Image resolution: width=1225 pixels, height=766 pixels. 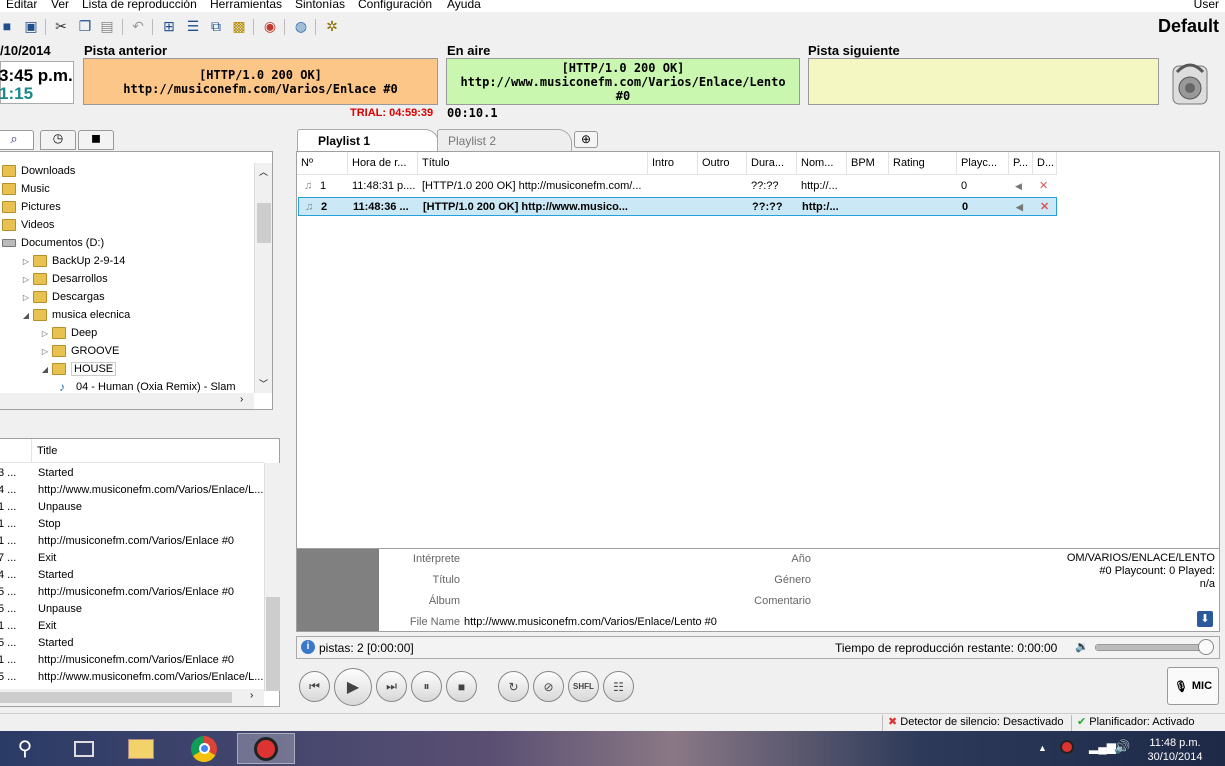 What do you see at coordinates (965, 207) in the screenshot?
I see `cell-playcount: 0` at bounding box center [965, 207].